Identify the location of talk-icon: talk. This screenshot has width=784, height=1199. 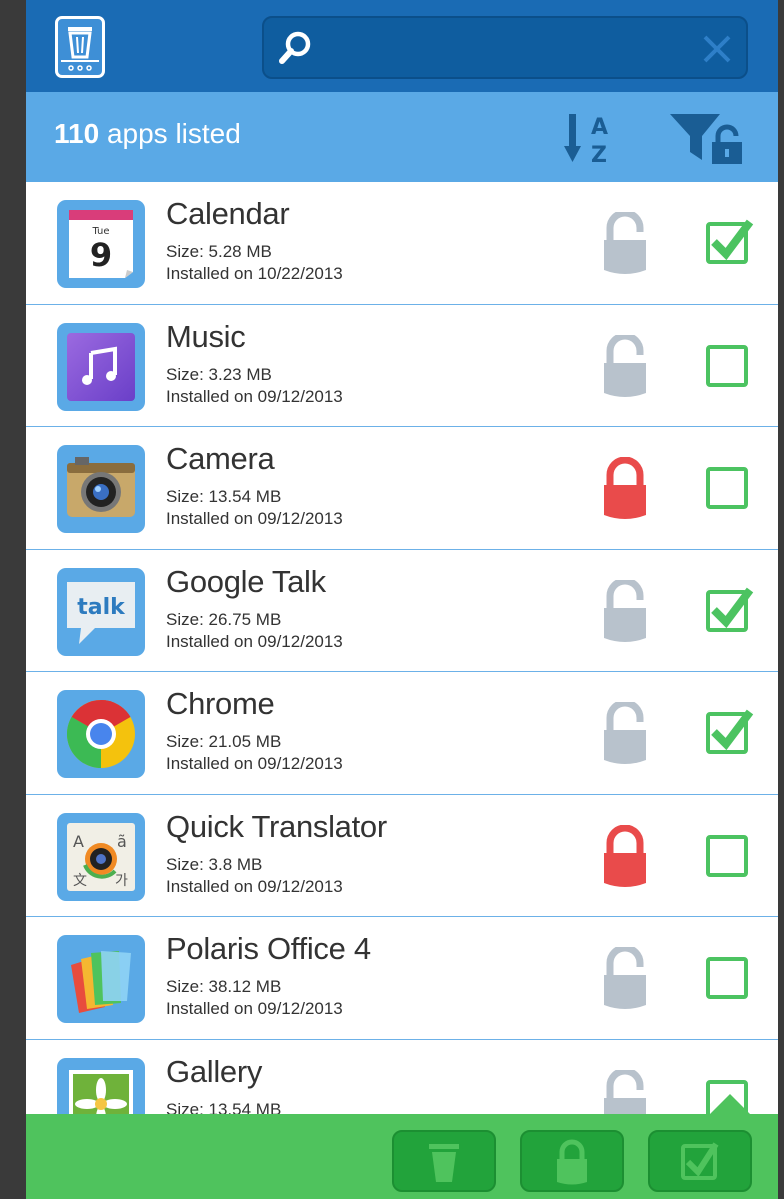
(101, 611).